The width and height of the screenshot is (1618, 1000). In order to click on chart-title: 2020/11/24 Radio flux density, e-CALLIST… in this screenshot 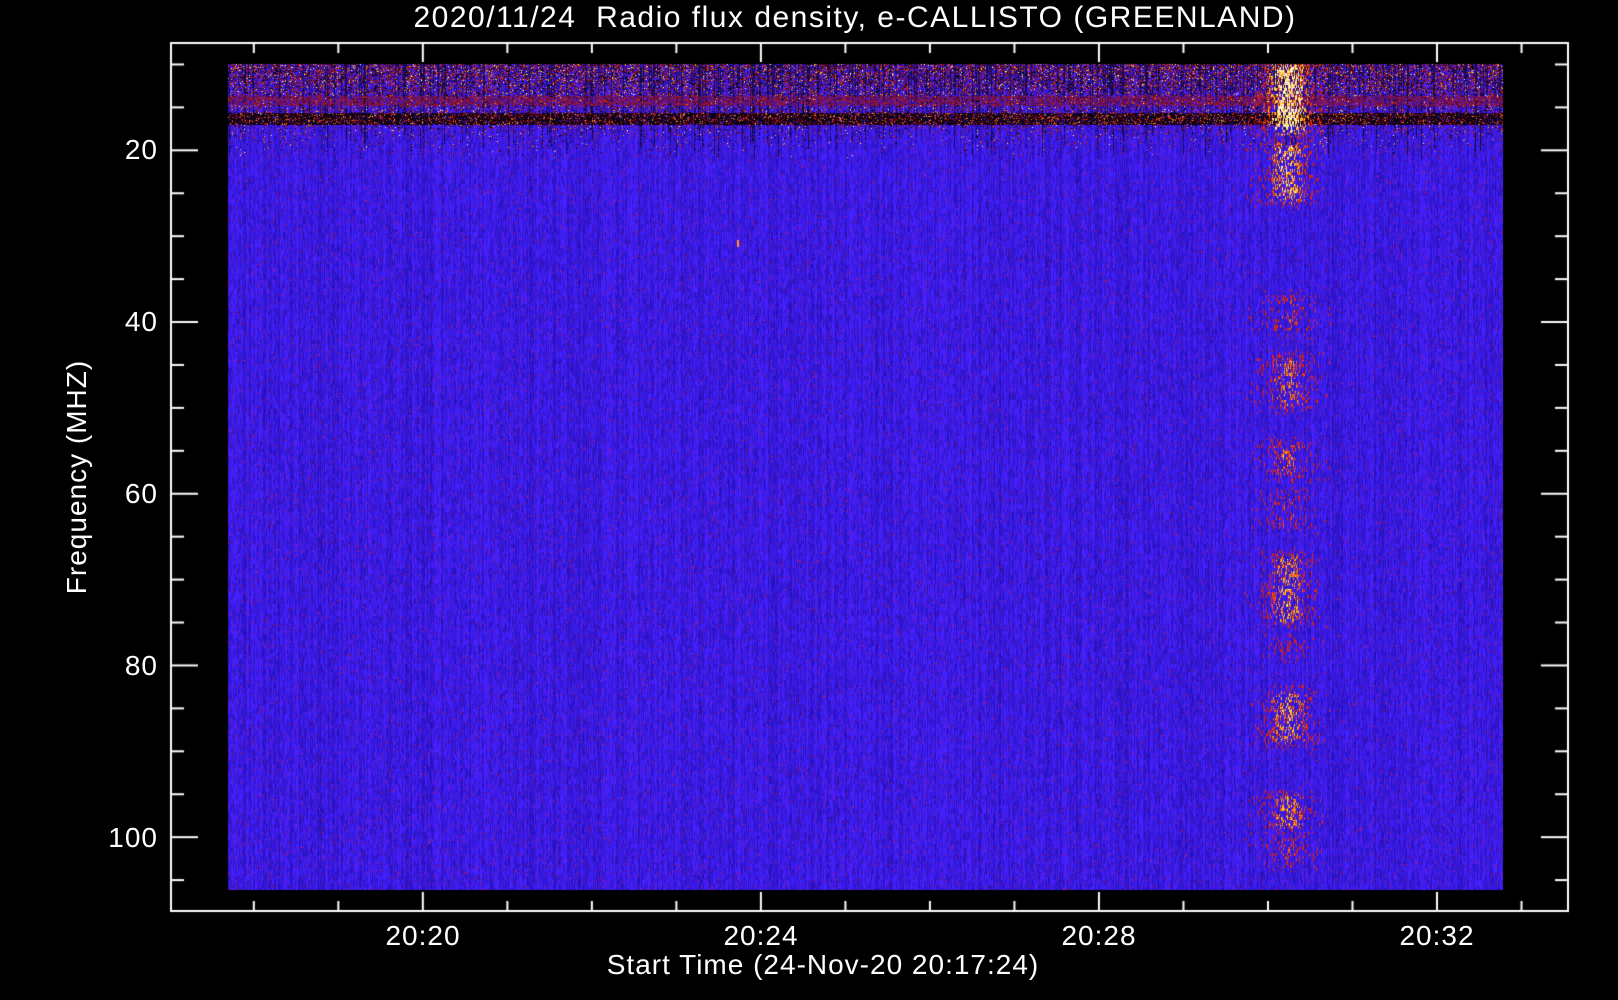, I will do `click(855, 17)`.